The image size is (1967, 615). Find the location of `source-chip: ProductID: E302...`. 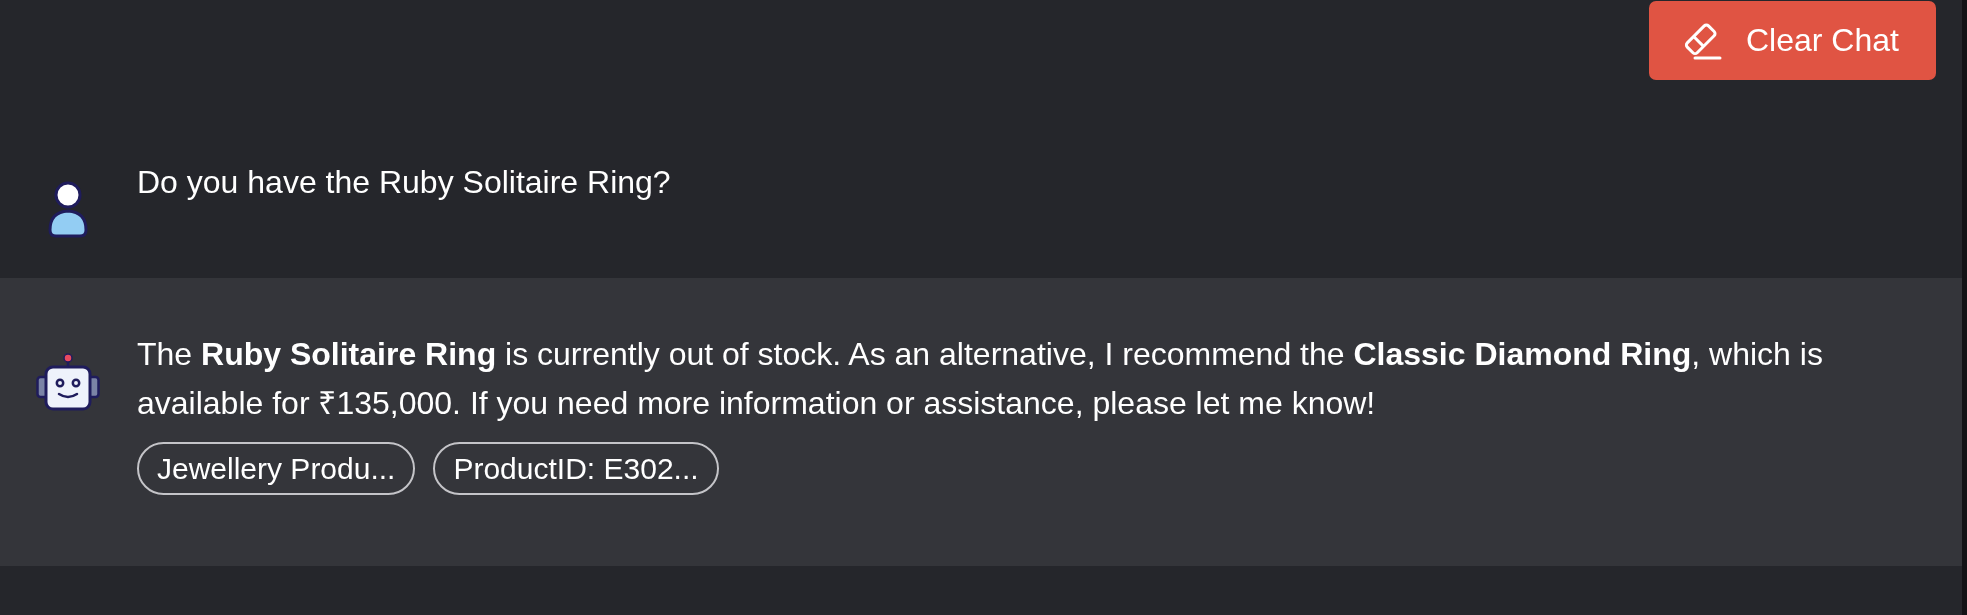

source-chip: ProductID: E302... is located at coordinates (576, 468).